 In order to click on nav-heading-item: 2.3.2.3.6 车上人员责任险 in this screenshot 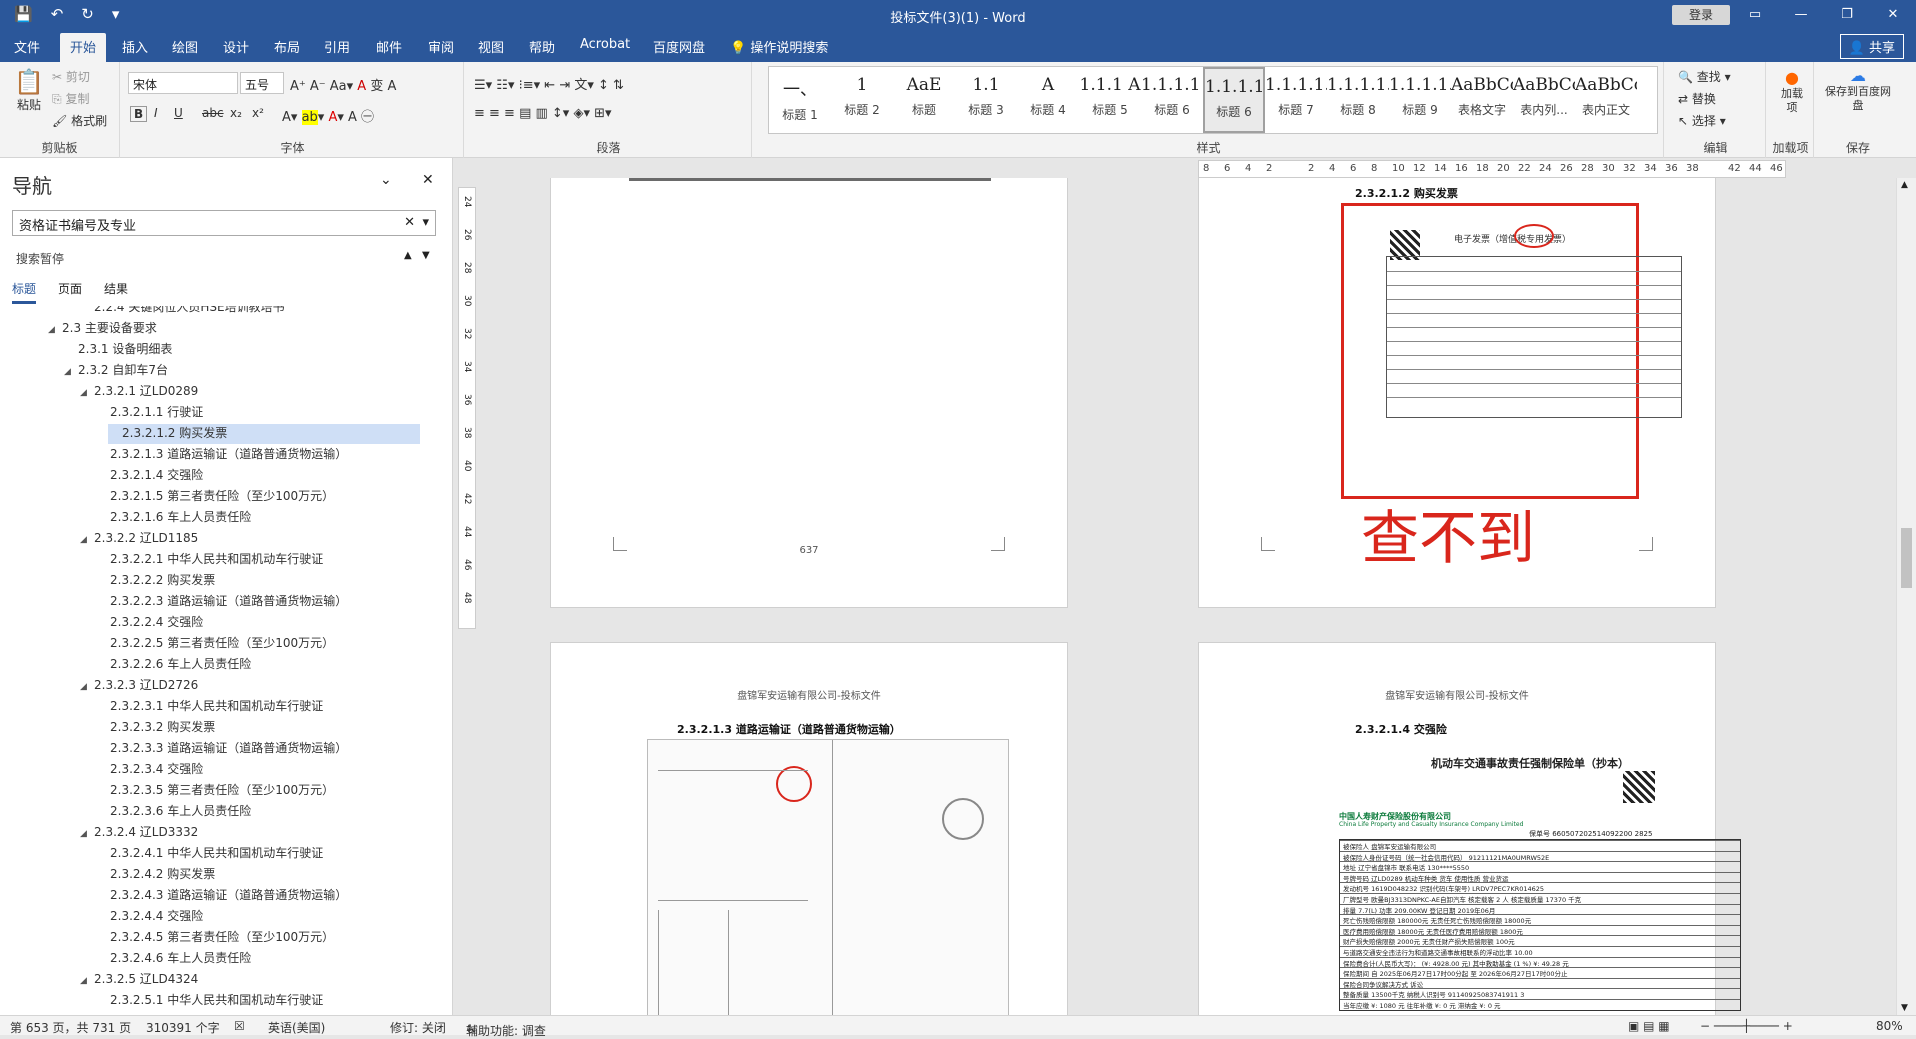, I will do `click(173, 812)`.